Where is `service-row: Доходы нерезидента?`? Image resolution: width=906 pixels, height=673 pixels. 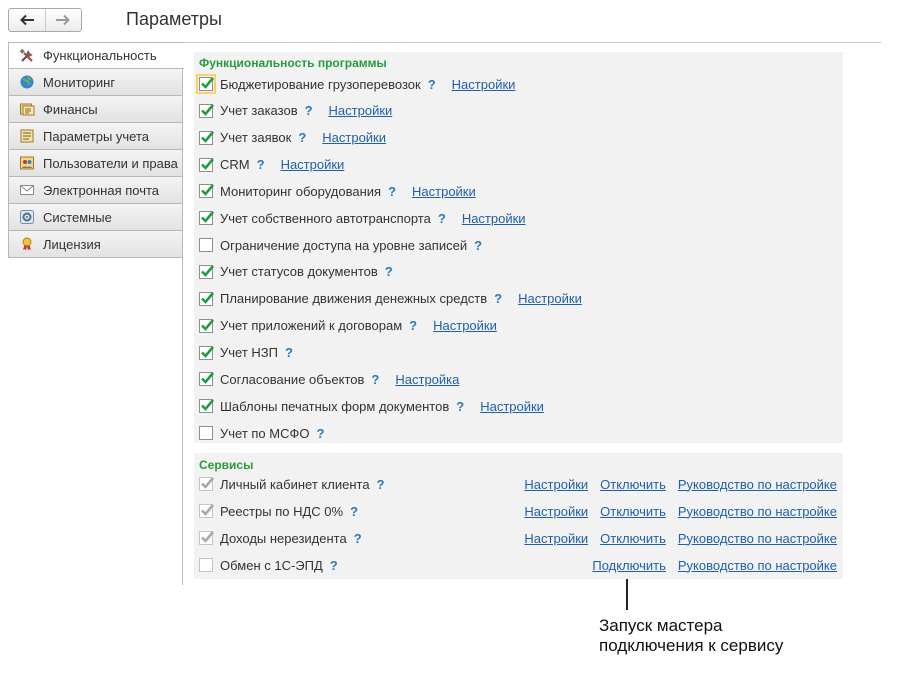 service-row: Доходы нерезидента? is located at coordinates (280, 538).